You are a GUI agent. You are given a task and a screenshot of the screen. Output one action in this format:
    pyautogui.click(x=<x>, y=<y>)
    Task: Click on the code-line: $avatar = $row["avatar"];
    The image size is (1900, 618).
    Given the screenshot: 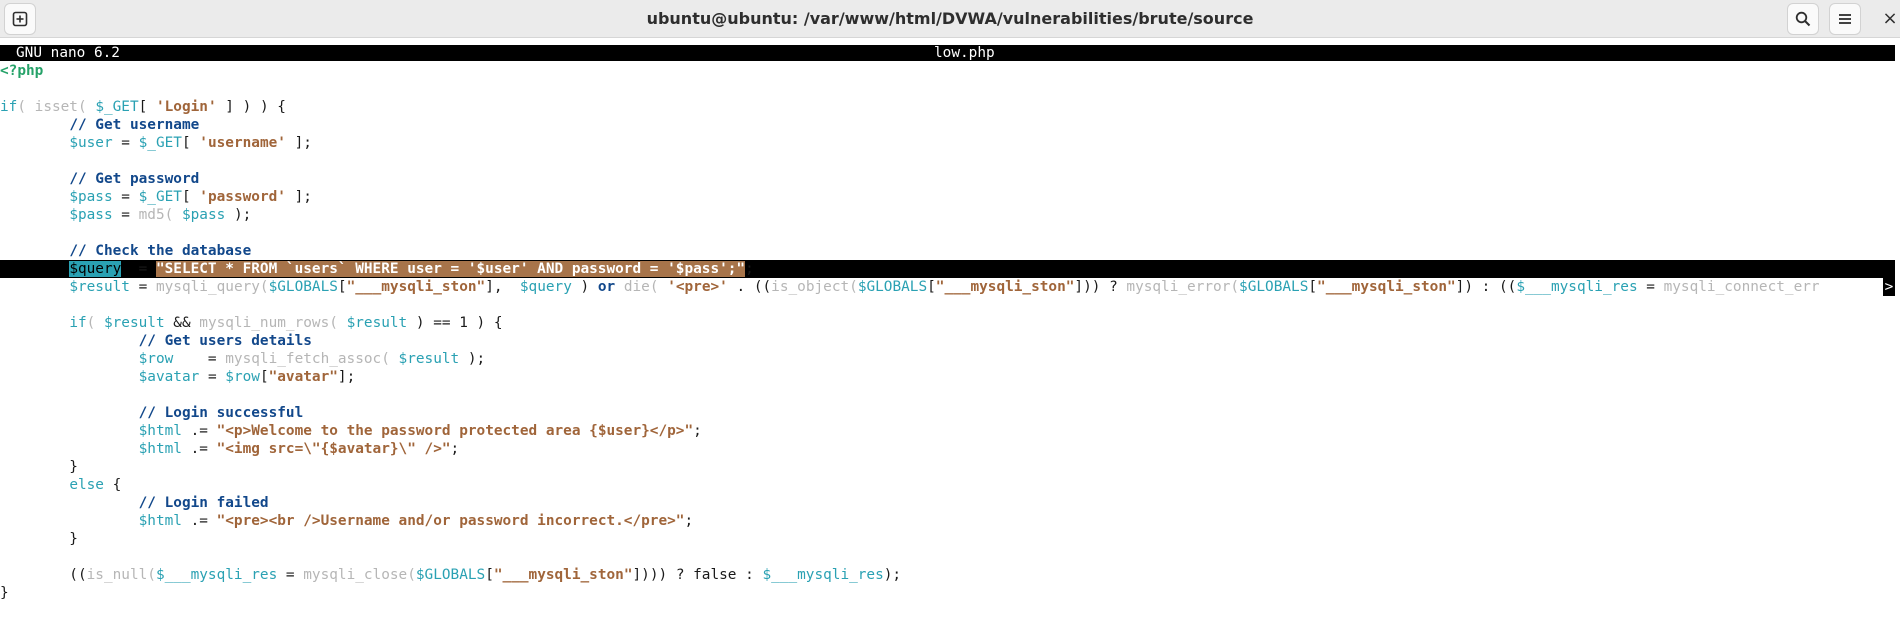 What is the action you would take?
    pyautogui.click(x=947, y=377)
    